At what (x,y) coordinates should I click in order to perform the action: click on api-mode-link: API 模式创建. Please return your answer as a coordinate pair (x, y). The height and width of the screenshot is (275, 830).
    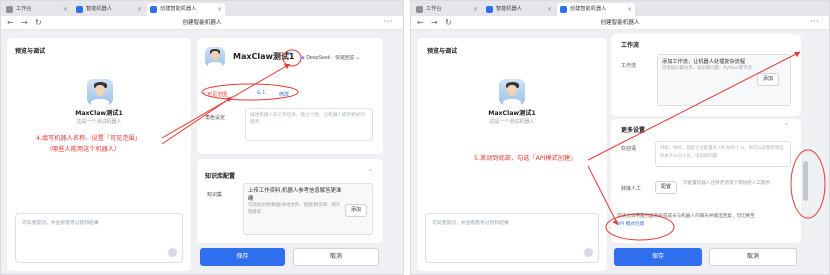
    Looking at the image, I should click on (630, 224).